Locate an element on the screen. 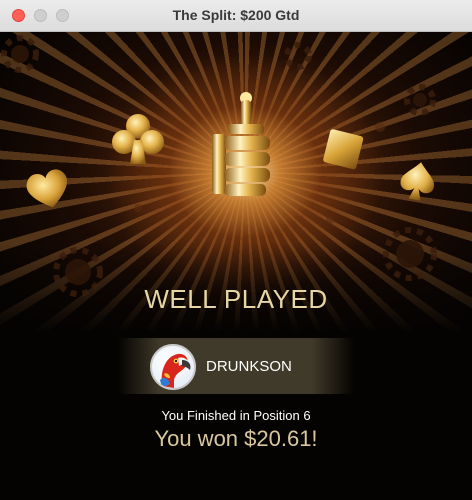  window-title: The Split: $200 Gtd is located at coordinates (236, 15).